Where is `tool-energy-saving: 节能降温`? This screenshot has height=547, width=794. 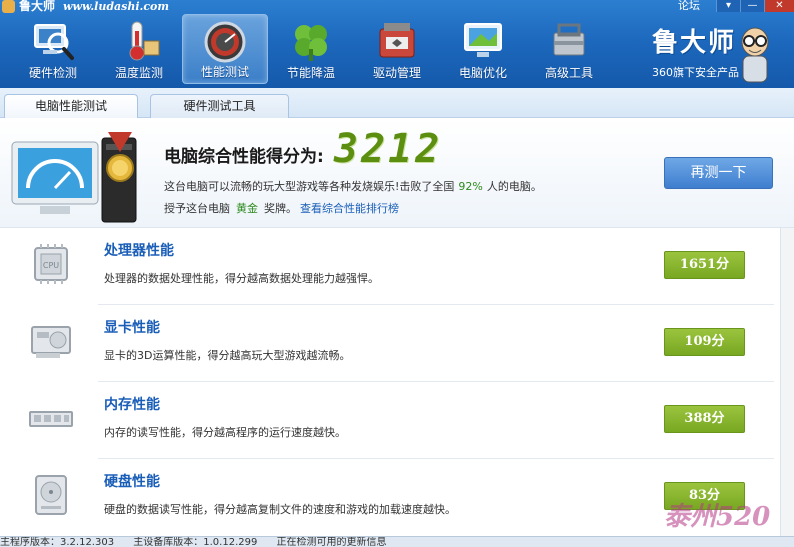
tool-energy-saving: 节能降温 is located at coordinates (311, 49).